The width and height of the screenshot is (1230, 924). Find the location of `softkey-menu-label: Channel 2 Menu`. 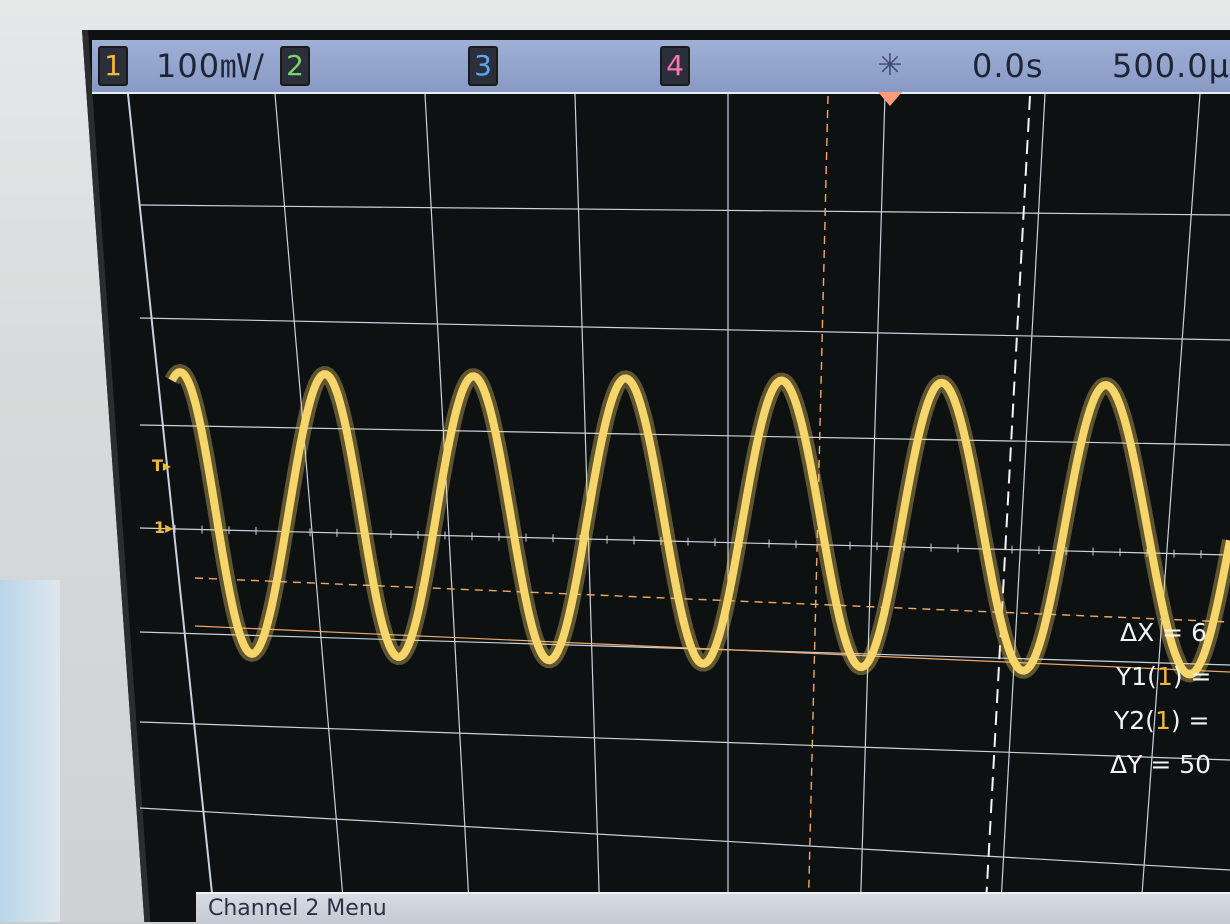

softkey-menu-label: Channel 2 Menu is located at coordinates (297, 908).